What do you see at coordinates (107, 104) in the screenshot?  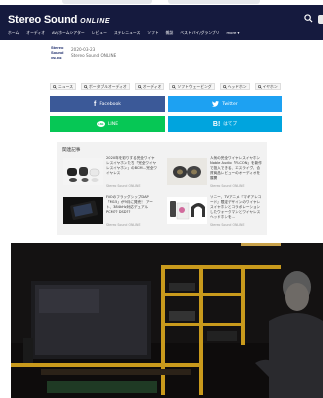 I see `share-facebook-button: f Facebook` at bounding box center [107, 104].